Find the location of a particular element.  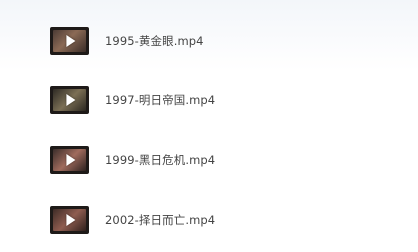

file-item-2002: 2002-择日而亡.mp4 is located at coordinates (170, 220).